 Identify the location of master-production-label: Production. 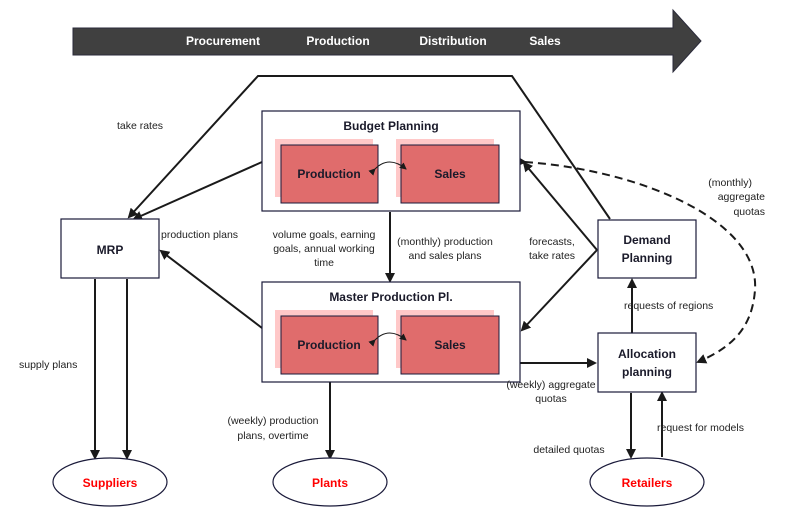
(328, 345).